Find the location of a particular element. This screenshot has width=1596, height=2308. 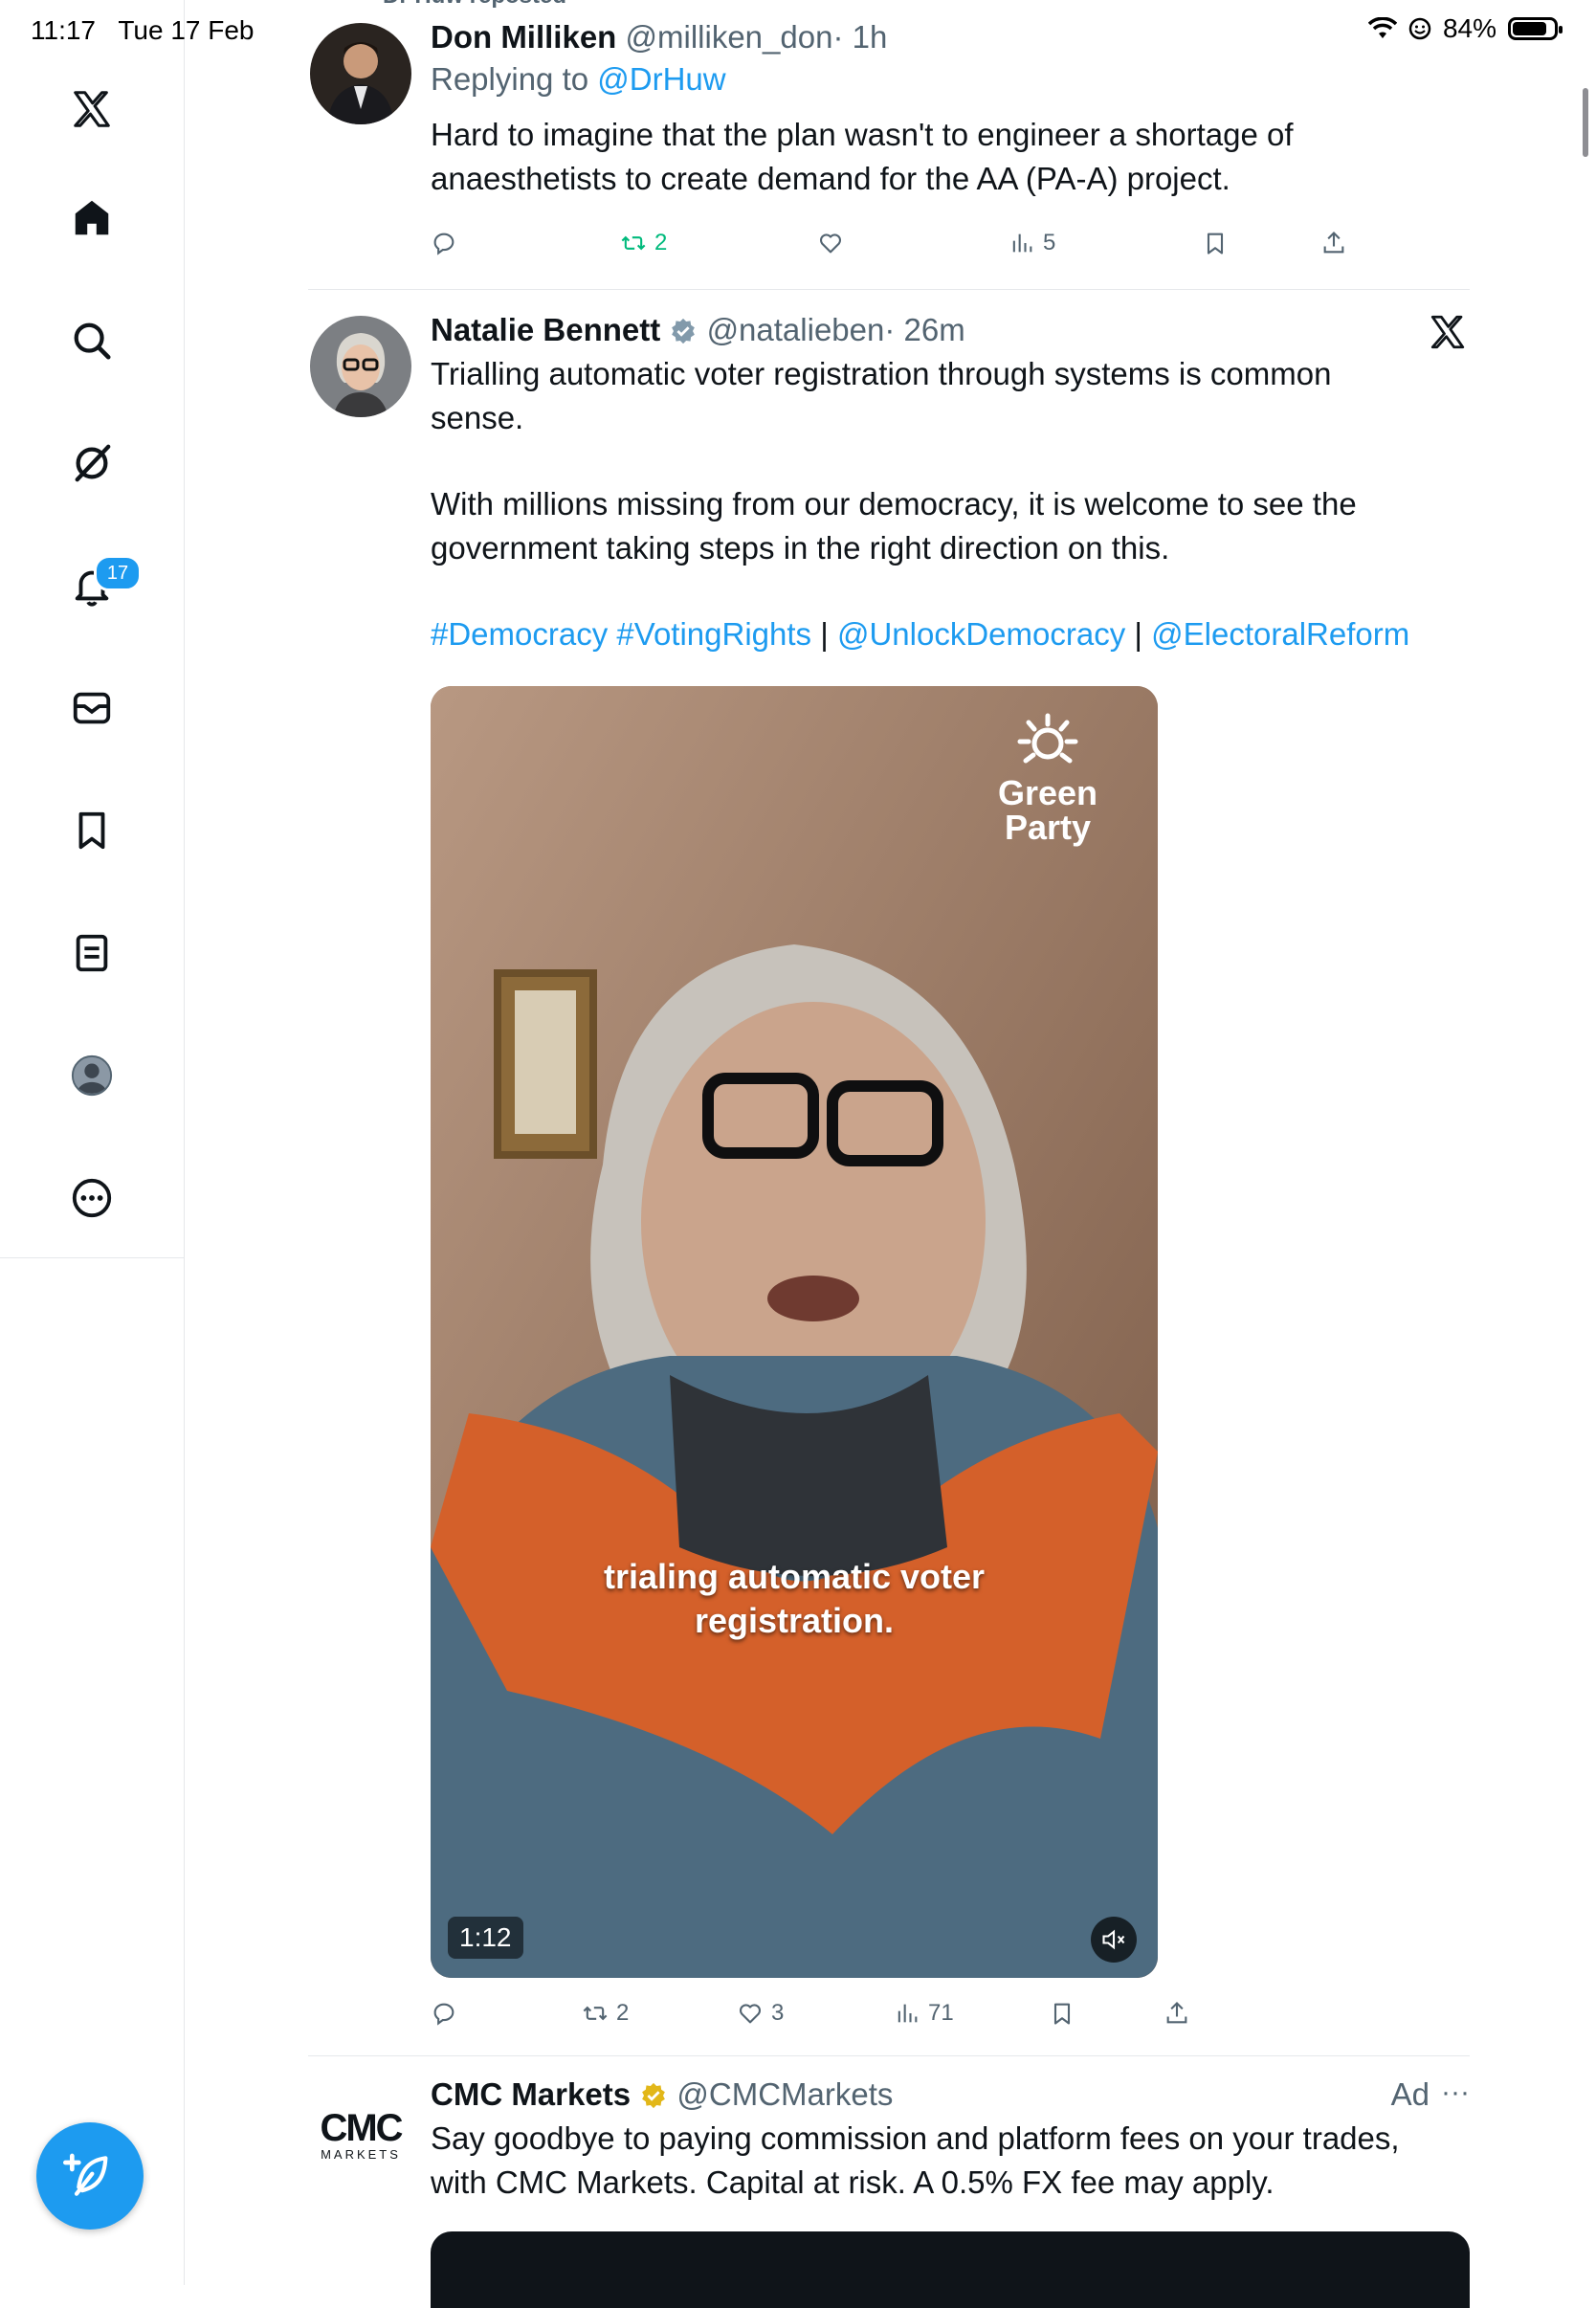

focus-smiley-icon is located at coordinates (1420, 29).